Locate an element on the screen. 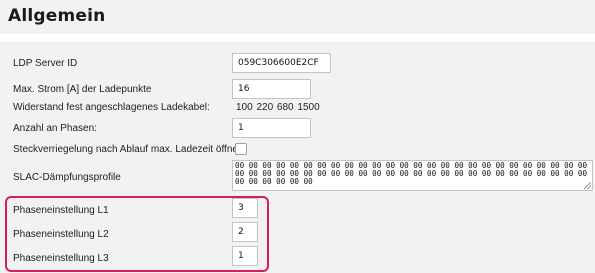  phase-count-input is located at coordinates (271, 128).